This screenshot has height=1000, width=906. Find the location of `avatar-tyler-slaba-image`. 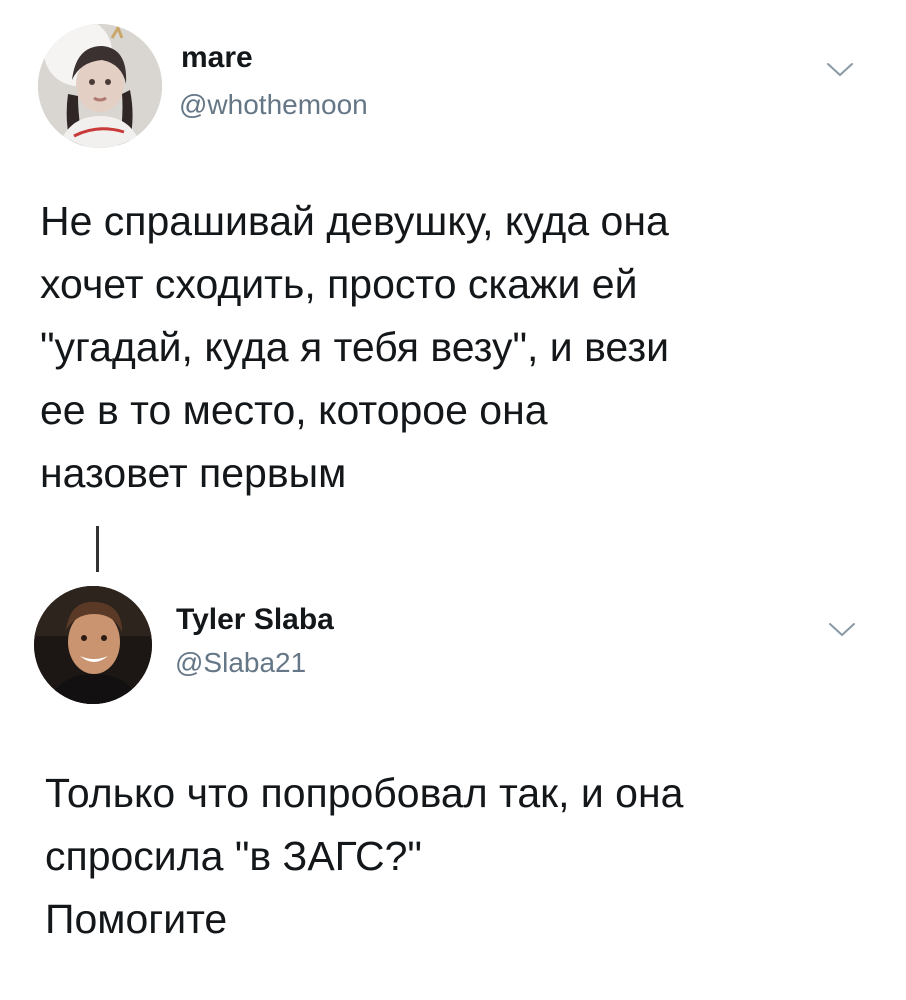

avatar-tyler-slaba-image is located at coordinates (93, 645).